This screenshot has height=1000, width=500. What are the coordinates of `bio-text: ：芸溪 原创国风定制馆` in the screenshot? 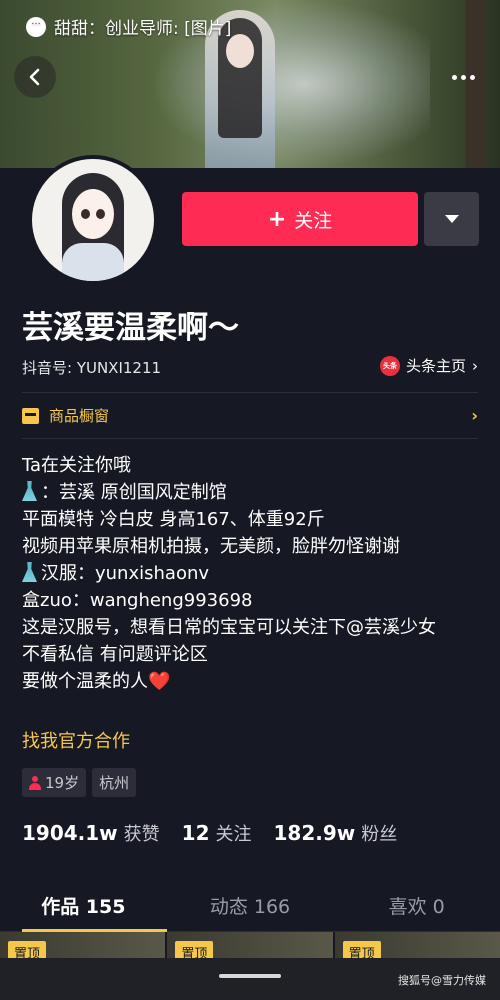 It's located at (134, 492).